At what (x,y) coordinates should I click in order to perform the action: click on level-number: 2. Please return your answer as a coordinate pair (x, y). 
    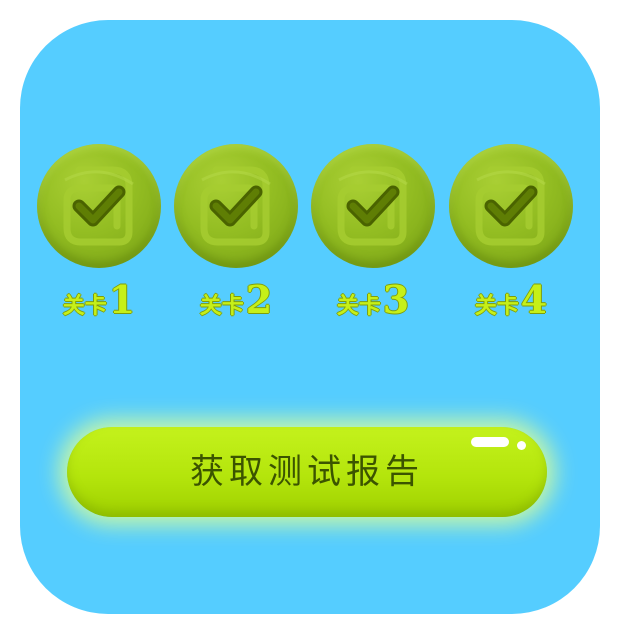
    Looking at the image, I should click on (259, 299).